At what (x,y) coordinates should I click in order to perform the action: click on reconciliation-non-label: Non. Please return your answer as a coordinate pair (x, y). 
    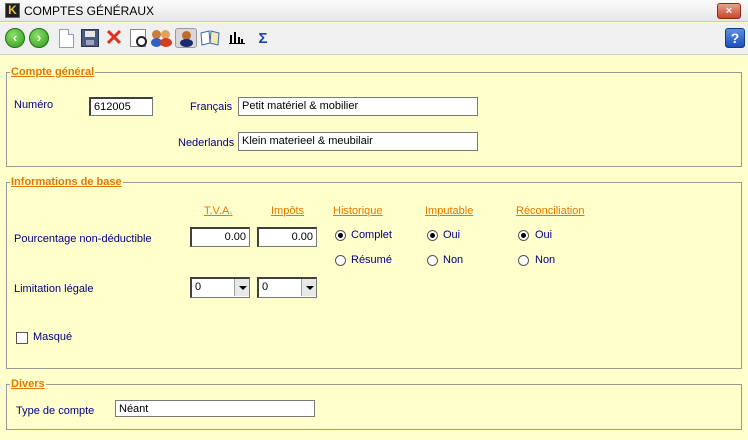
    Looking at the image, I should click on (545, 260).